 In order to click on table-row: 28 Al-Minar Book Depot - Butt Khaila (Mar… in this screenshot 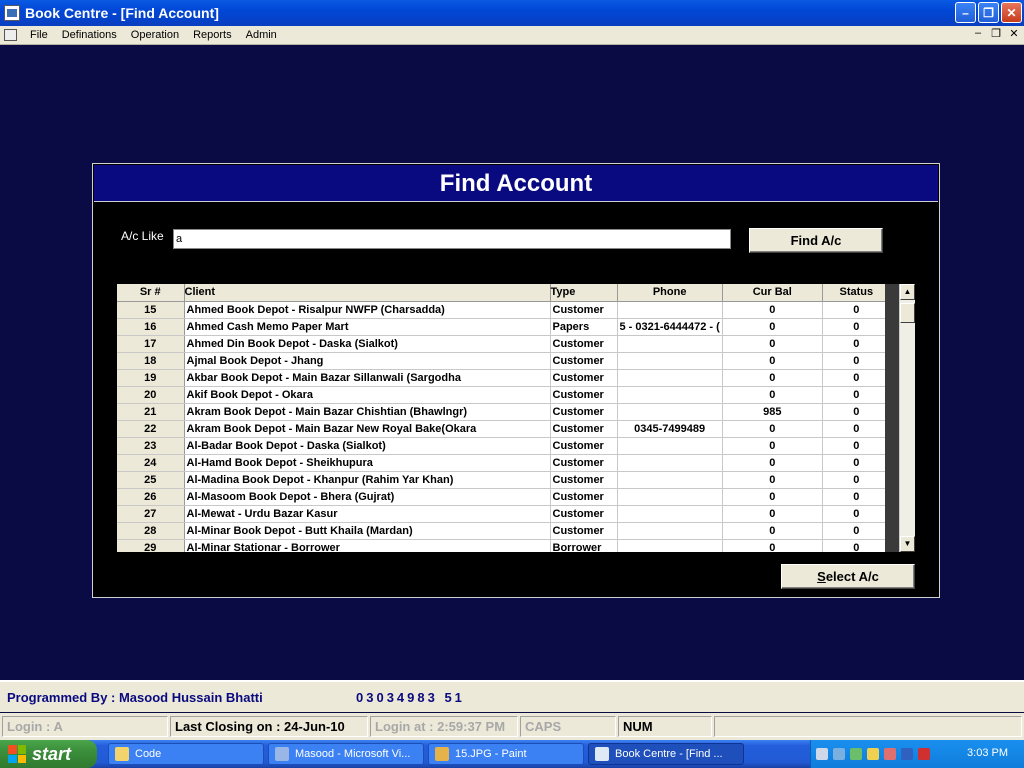, I will do `click(504, 531)`.